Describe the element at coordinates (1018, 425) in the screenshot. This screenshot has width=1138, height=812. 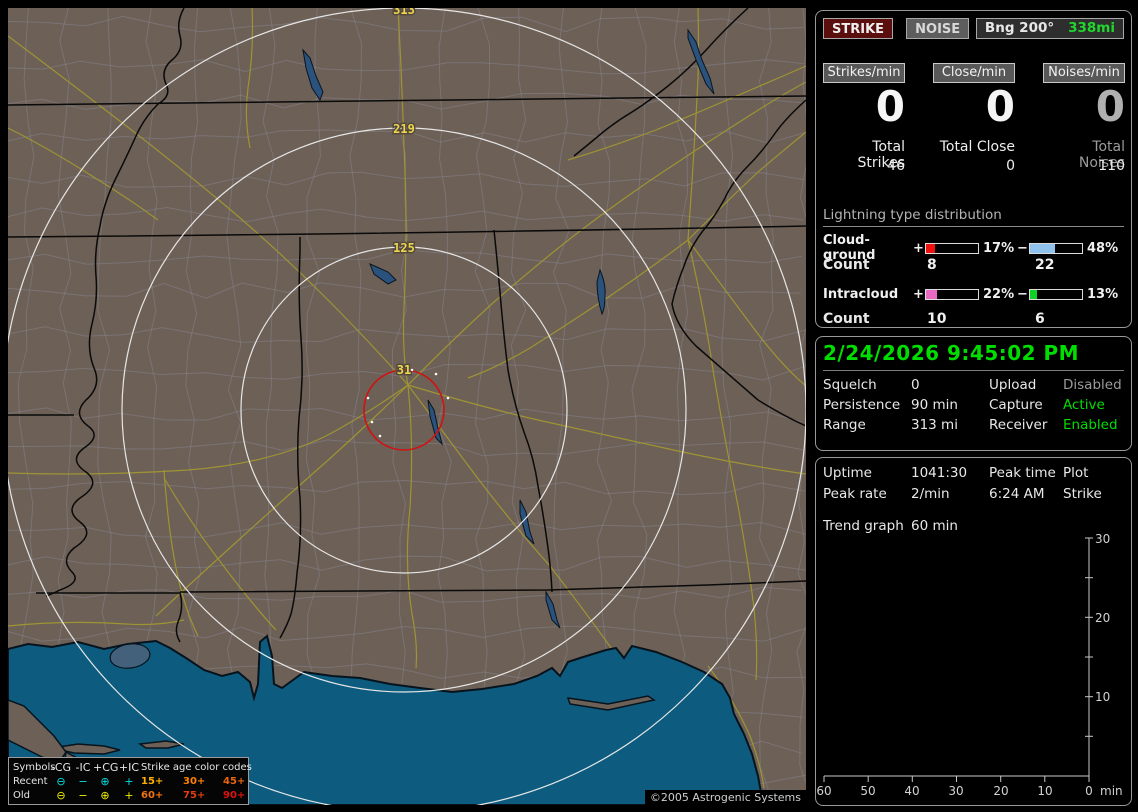
I see `receiver-label: Receiver` at that location.